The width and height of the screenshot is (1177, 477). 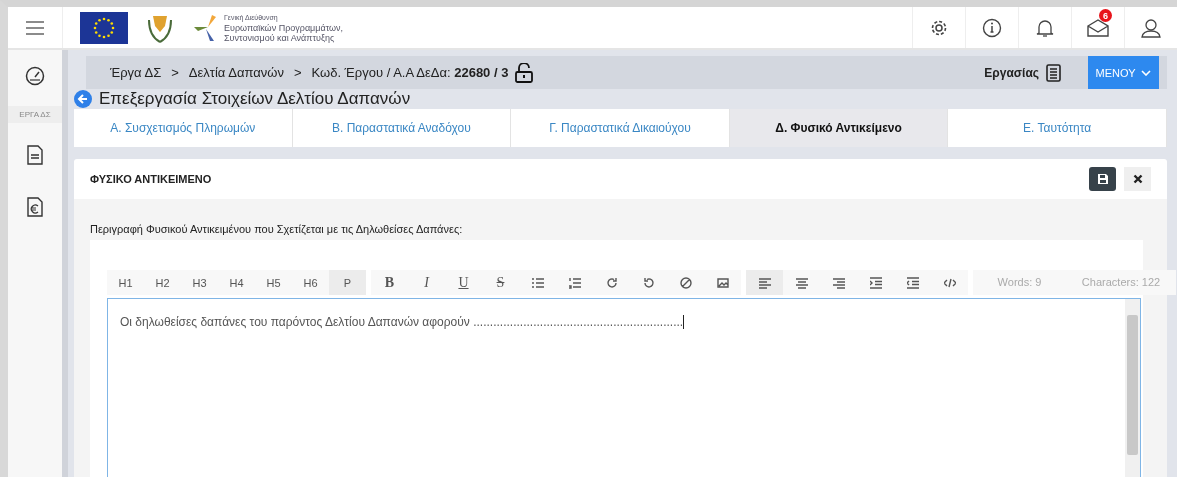 What do you see at coordinates (151, 179) in the screenshot?
I see `card-title: ΦΥΣΙΚΟ ΑΝΤΙΚΕΙΜΕΝΟ` at bounding box center [151, 179].